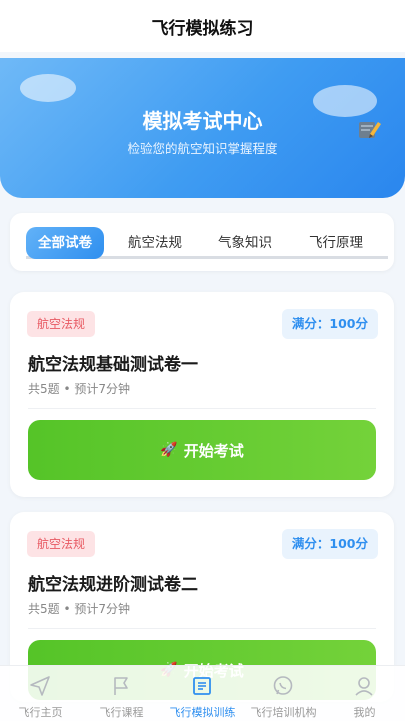  What do you see at coordinates (213, 450) in the screenshot?
I see `start-exam-label: 开始考试` at bounding box center [213, 450].